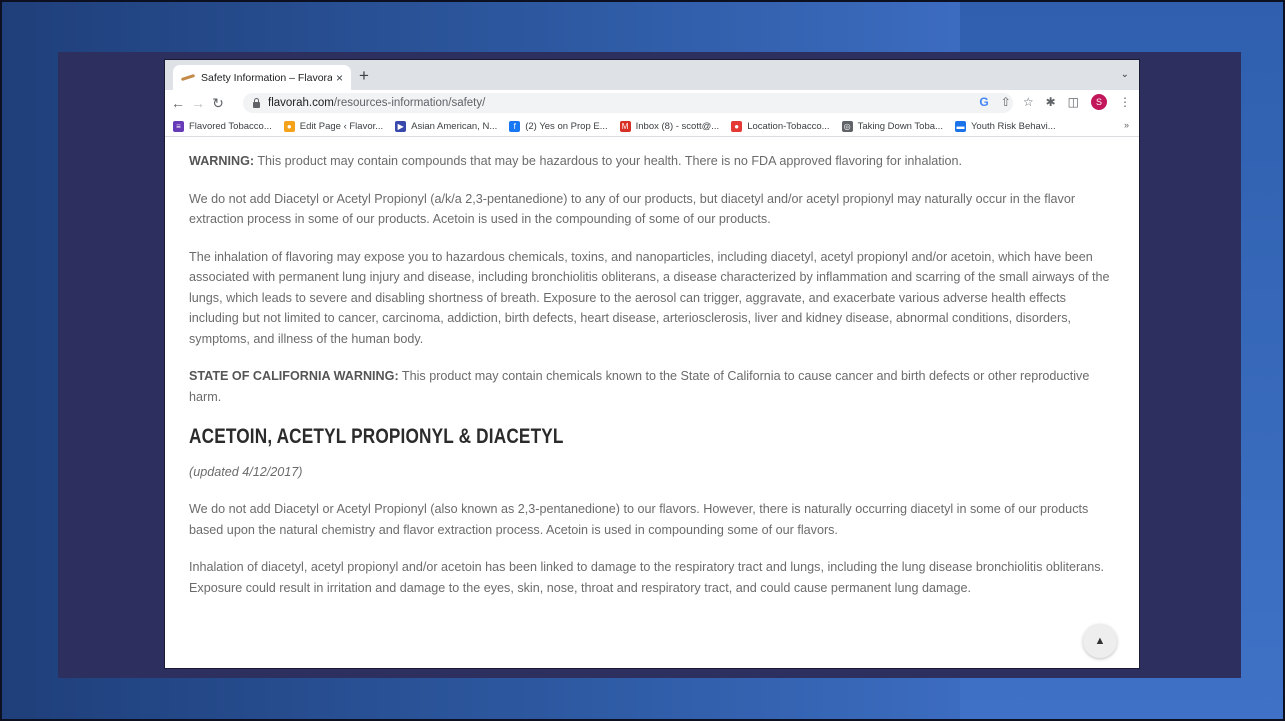 The height and width of the screenshot is (721, 1285). I want to click on flag-icon: ▬, so click(960, 126).